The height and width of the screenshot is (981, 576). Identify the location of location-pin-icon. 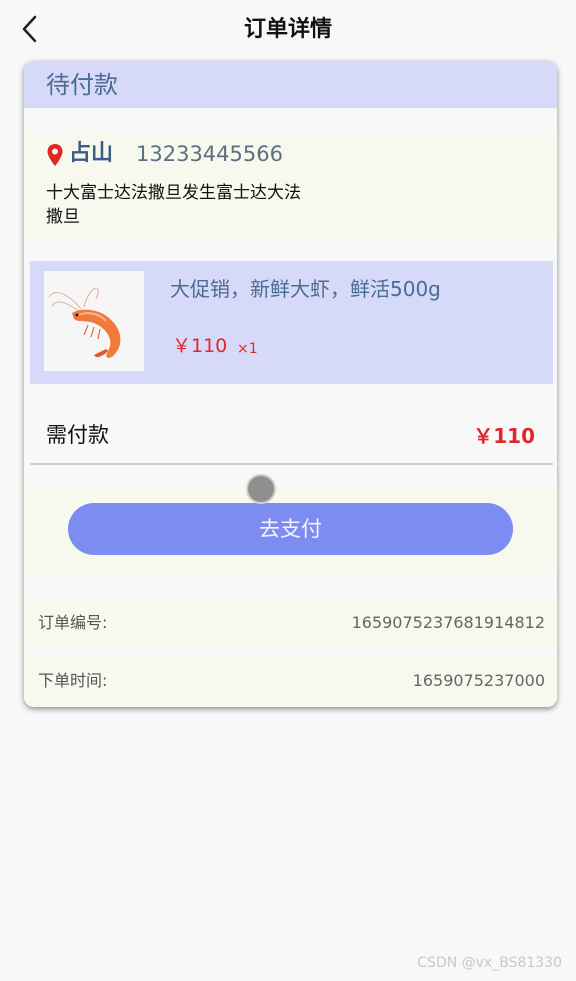
(55, 155).